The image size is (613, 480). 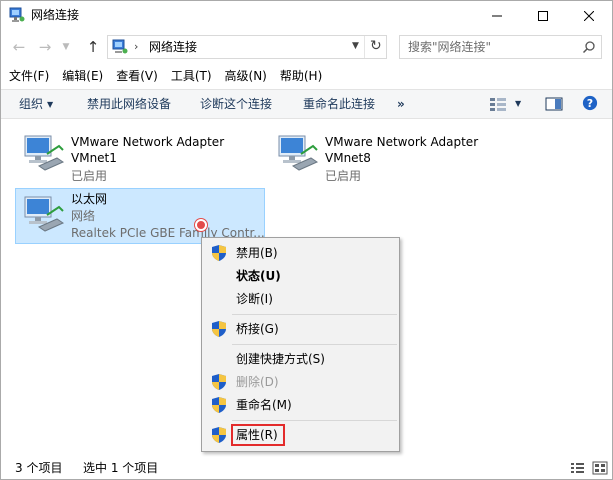 What do you see at coordinates (264, 405) in the screenshot?
I see `context-menu-label: 重命名(M)` at bounding box center [264, 405].